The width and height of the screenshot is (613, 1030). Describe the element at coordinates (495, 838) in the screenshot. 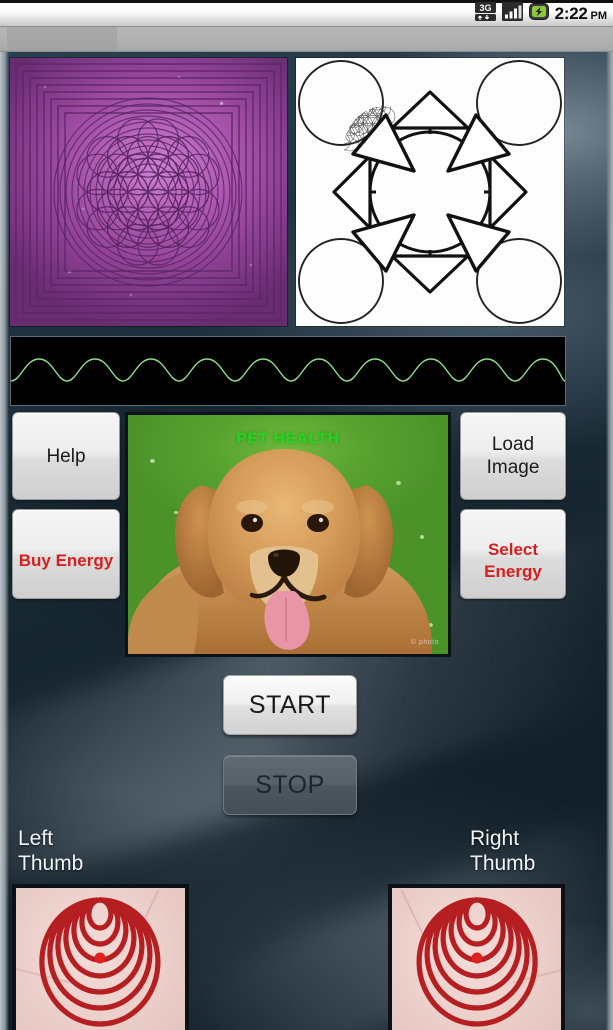

I see `right-thumb-label-line1: Right` at that location.